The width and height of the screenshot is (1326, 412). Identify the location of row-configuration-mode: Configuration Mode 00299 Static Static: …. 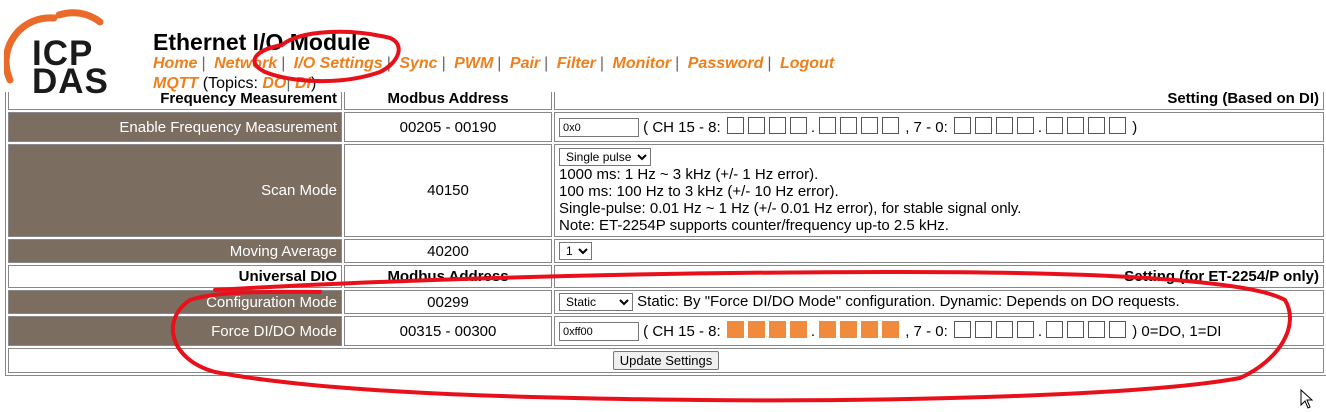
(666, 302).